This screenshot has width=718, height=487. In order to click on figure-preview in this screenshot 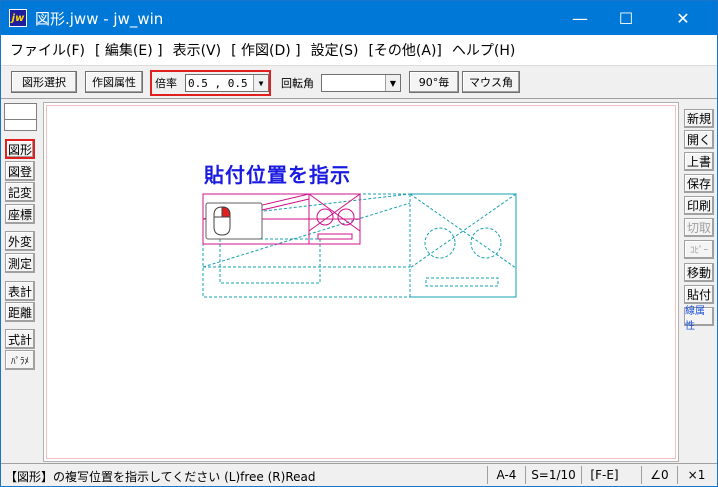, I will do `click(359, 245)`.